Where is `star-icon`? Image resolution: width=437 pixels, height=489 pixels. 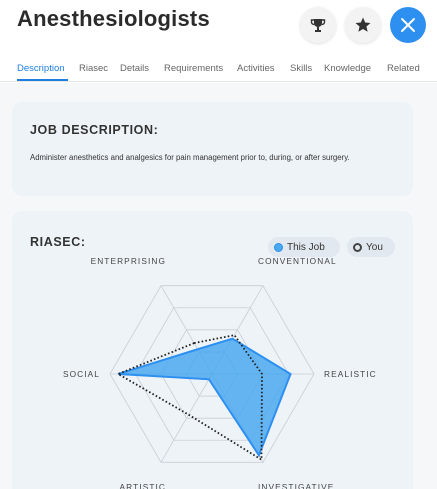
star-icon is located at coordinates (363, 24).